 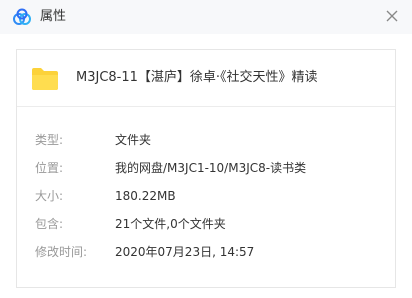 What do you see at coordinates (211, 168) in the screenshot?
I see `location-value: 我的网盘/M3JC1-10/M3JC8-读书类` at bounding box center [211, 168].